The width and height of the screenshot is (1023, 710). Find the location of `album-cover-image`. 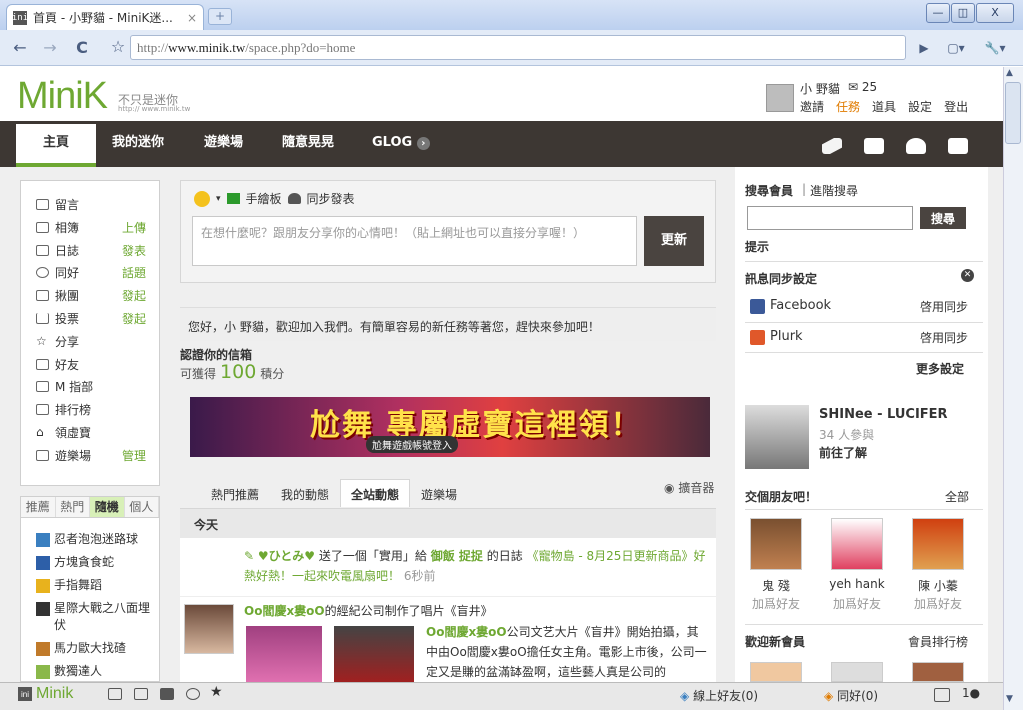

album-cover-image is located at coordinates (777, 437).